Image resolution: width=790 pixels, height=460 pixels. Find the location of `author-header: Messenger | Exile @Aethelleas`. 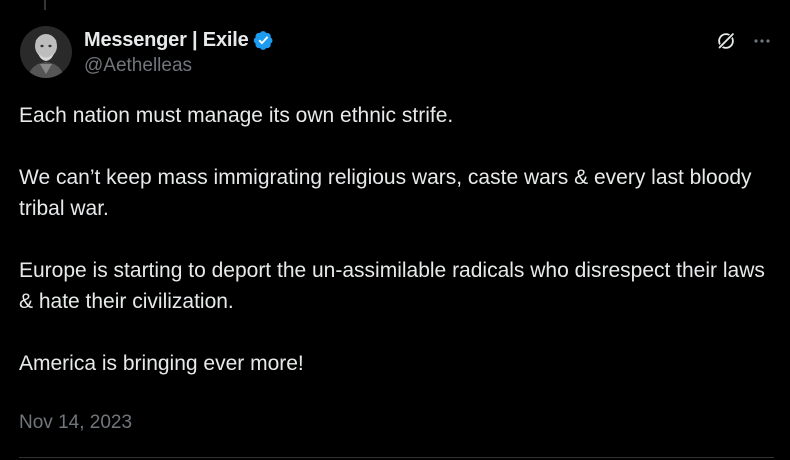

author-header: Messenger | Exile @Aethelleas is located at coordinates (179, 52).